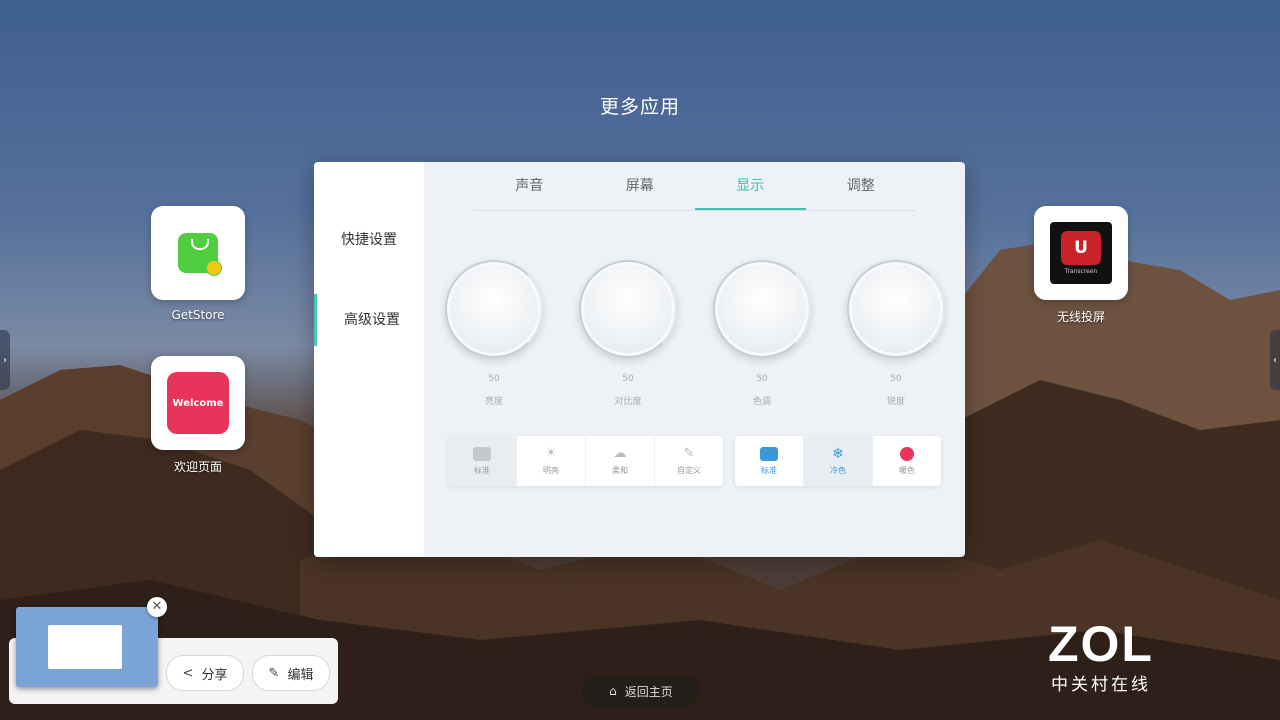 The width and height of the screenshot is (1280, 720). I want to click on scene-mode-standard: 标准, so click(482, 461).